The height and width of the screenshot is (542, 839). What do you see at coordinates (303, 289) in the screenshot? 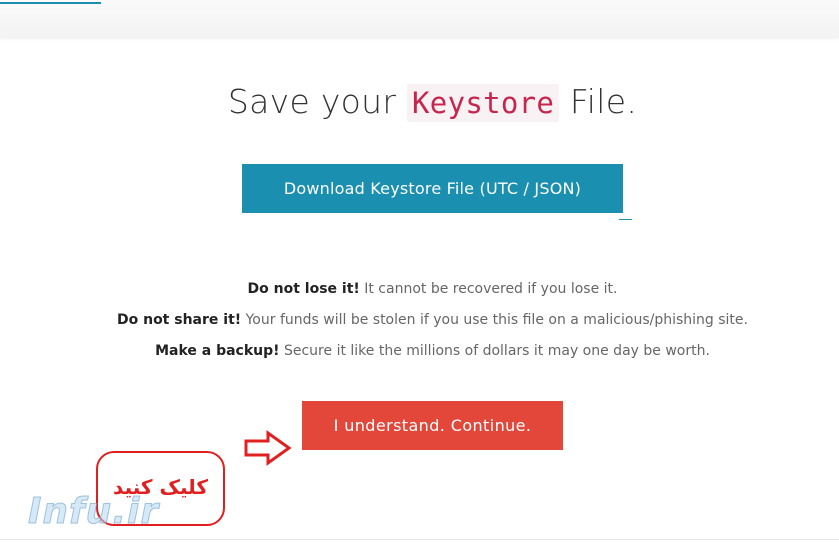
I see `warning-bold: Do not lose it!` at bounding box center [303, 289].